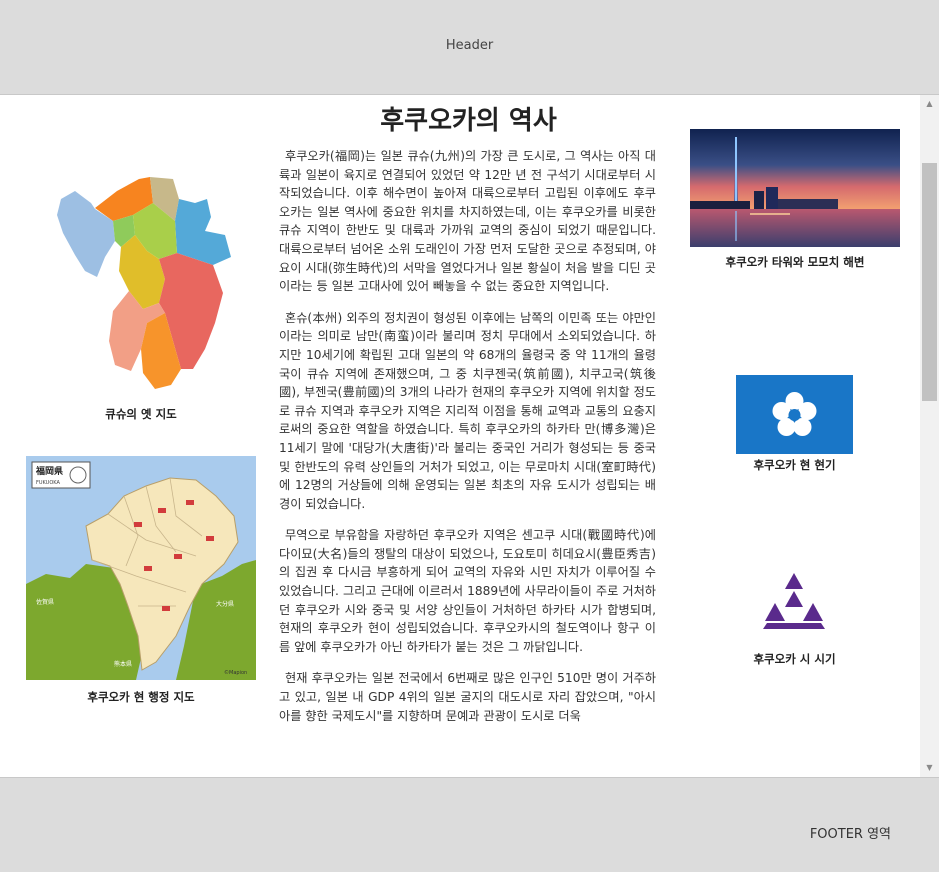 Image resolution: width=939 pixels, height=872 pixels. I want to click on tower-caption: 후쿠오카 타워와 모모치 해변, so click(795, 262).